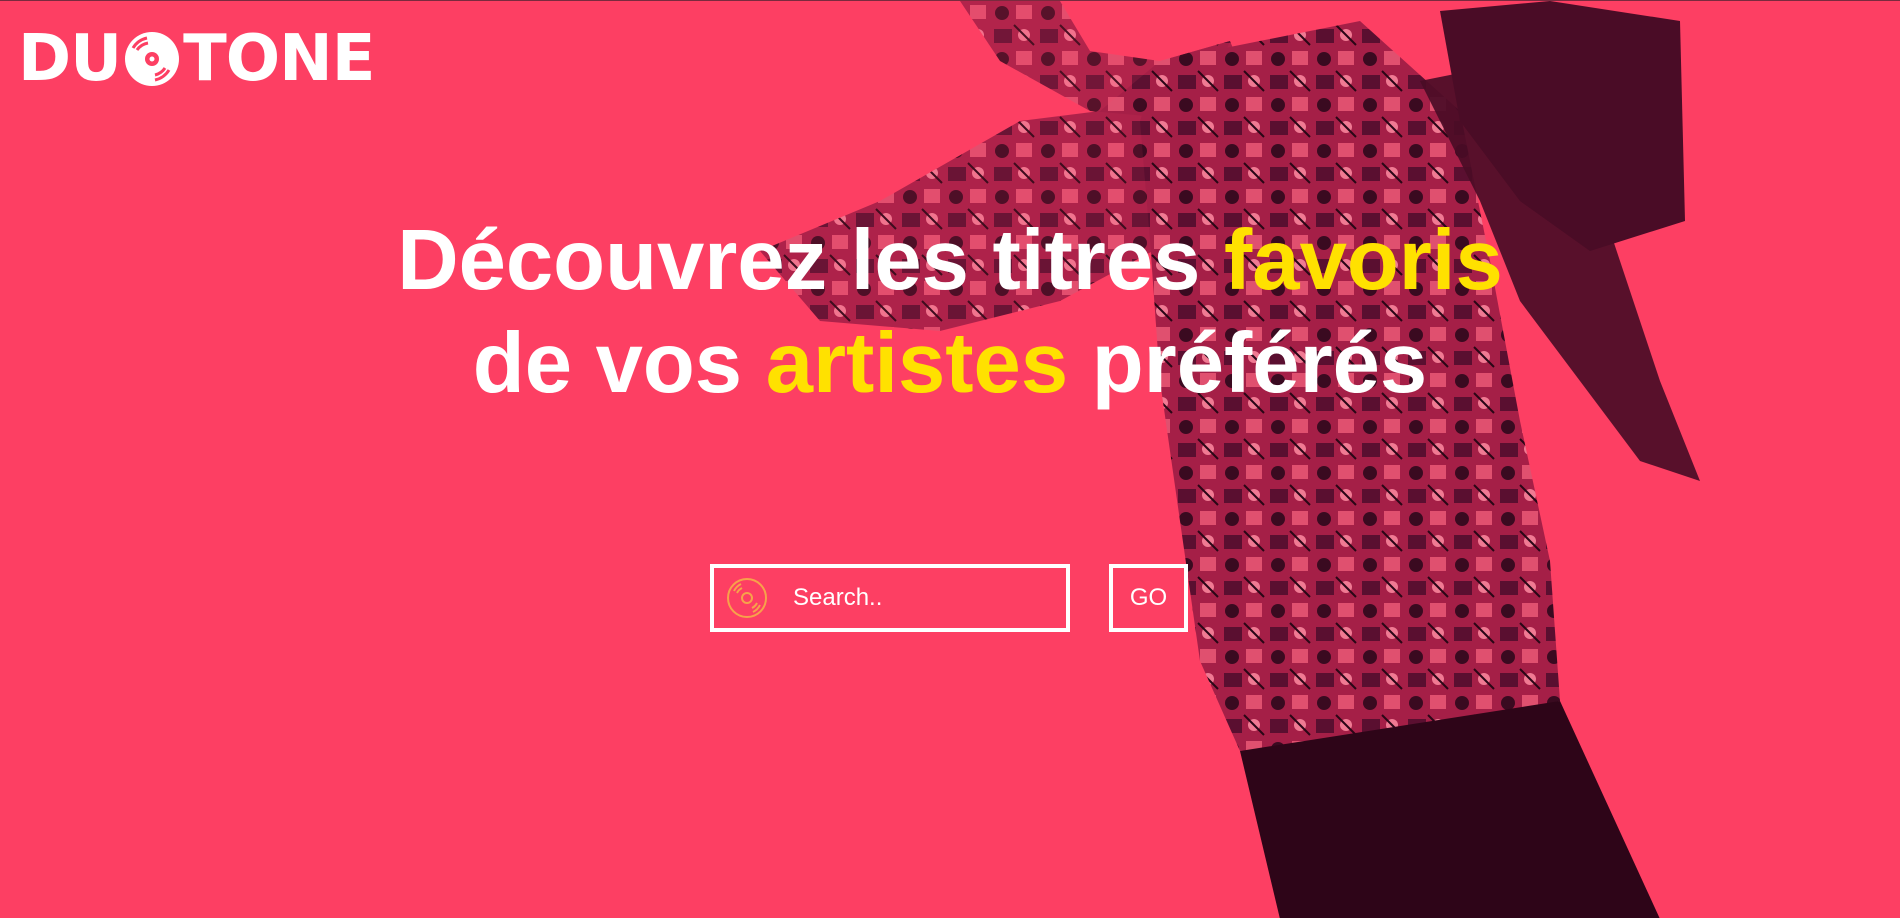  I want to click on brand-logo: DU TONE, so click(196, 59).